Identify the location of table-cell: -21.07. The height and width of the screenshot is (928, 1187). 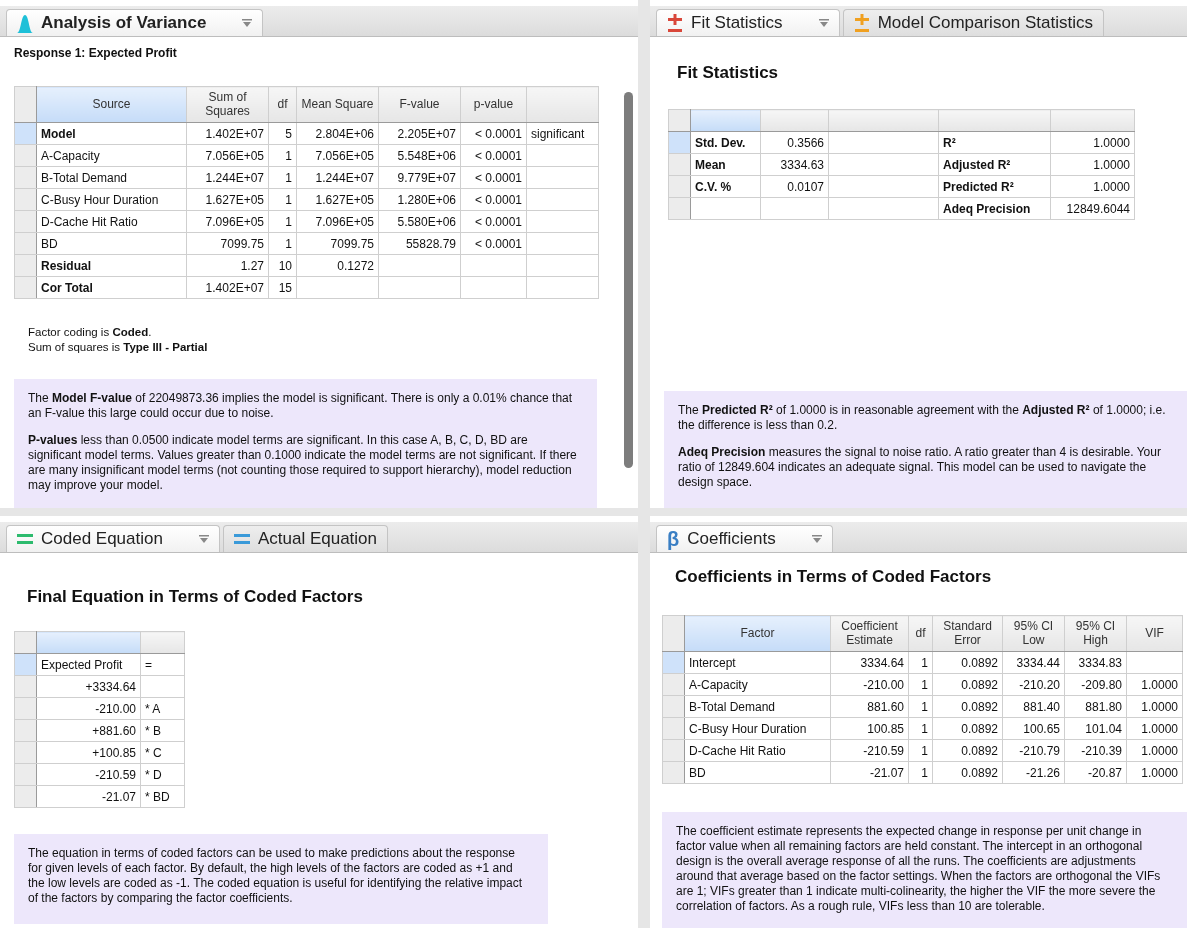
(118, 796).